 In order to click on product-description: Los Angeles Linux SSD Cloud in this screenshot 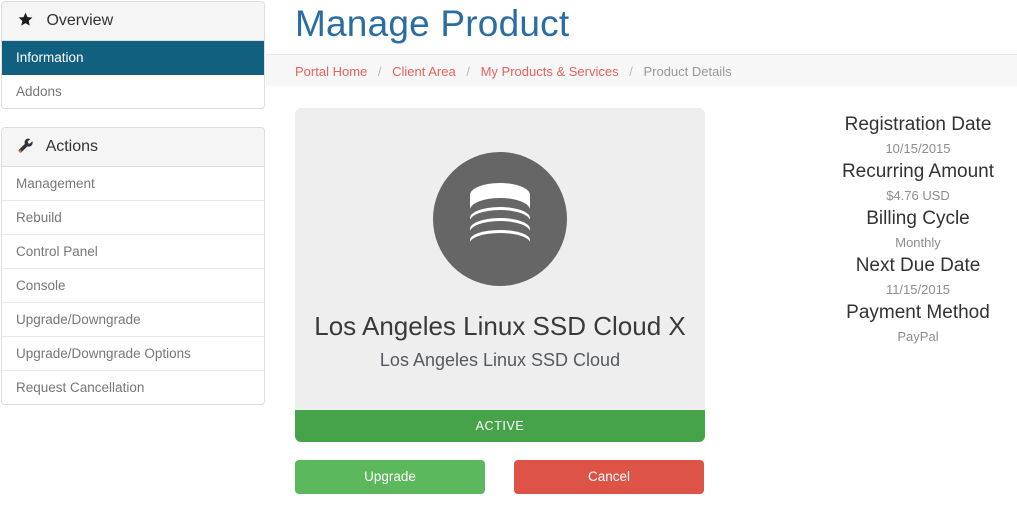, I will do `click(500, 360)`.